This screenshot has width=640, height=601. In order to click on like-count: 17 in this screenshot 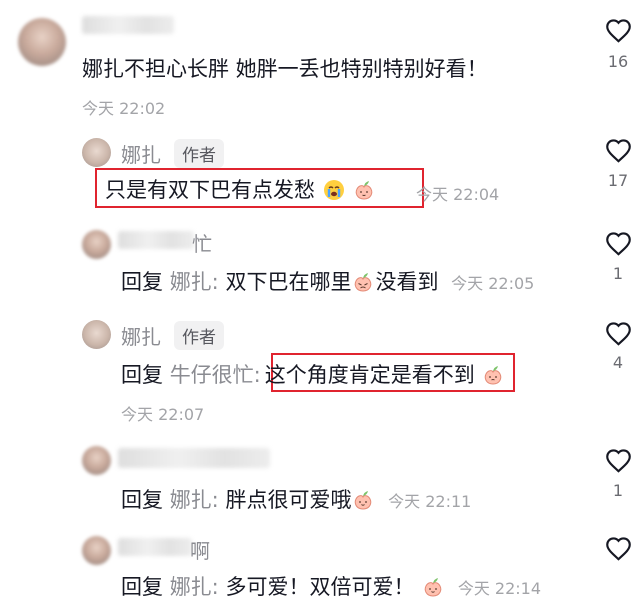, I will do `click(618, 180)`.